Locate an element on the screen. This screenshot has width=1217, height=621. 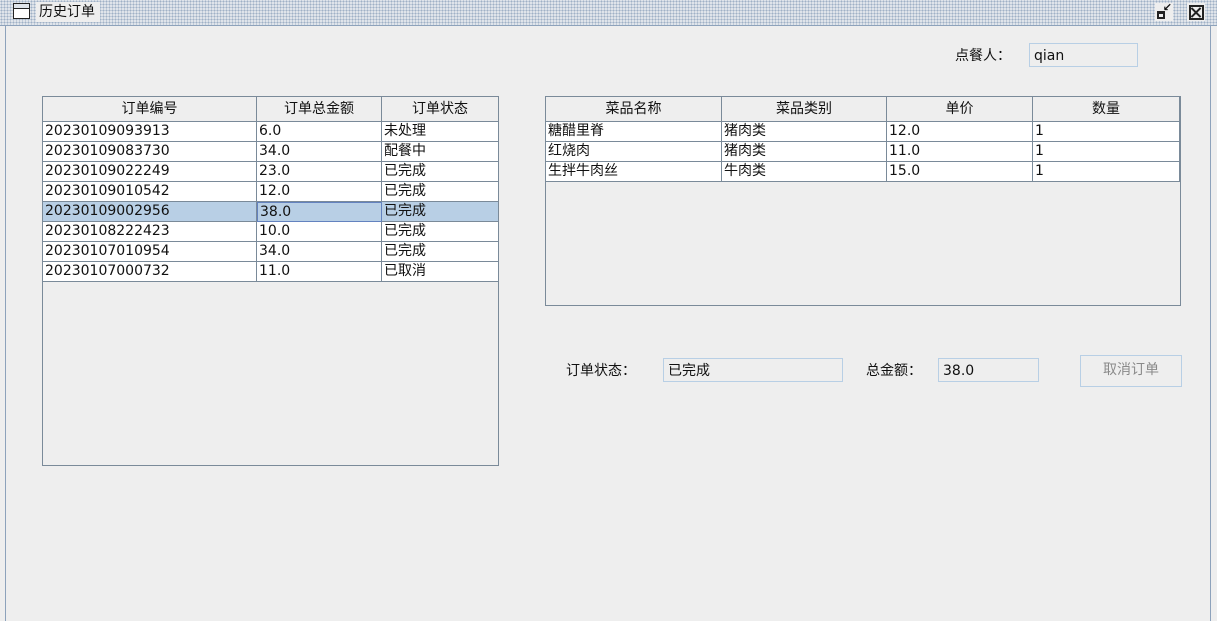
window-title: 历史订单 is located at coordinates (68, 12).